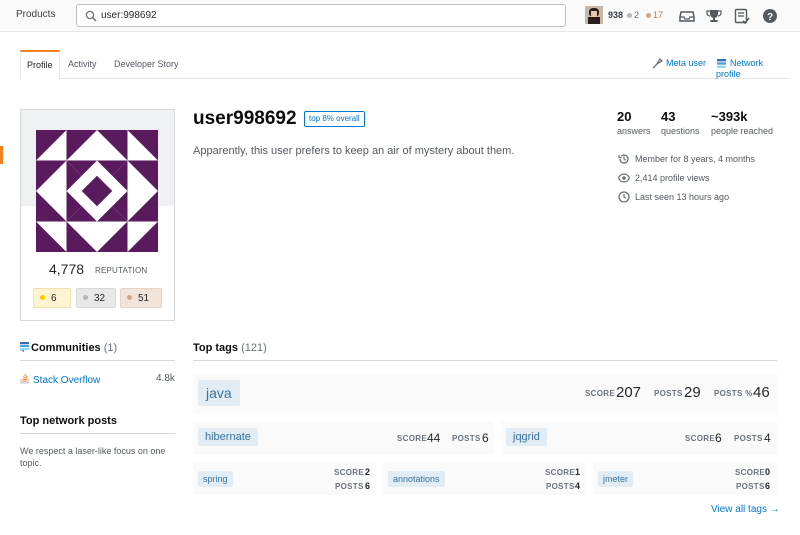 The image size is (800, 535). I want to click on communities-heading: Communities (1), so click(68, 348).